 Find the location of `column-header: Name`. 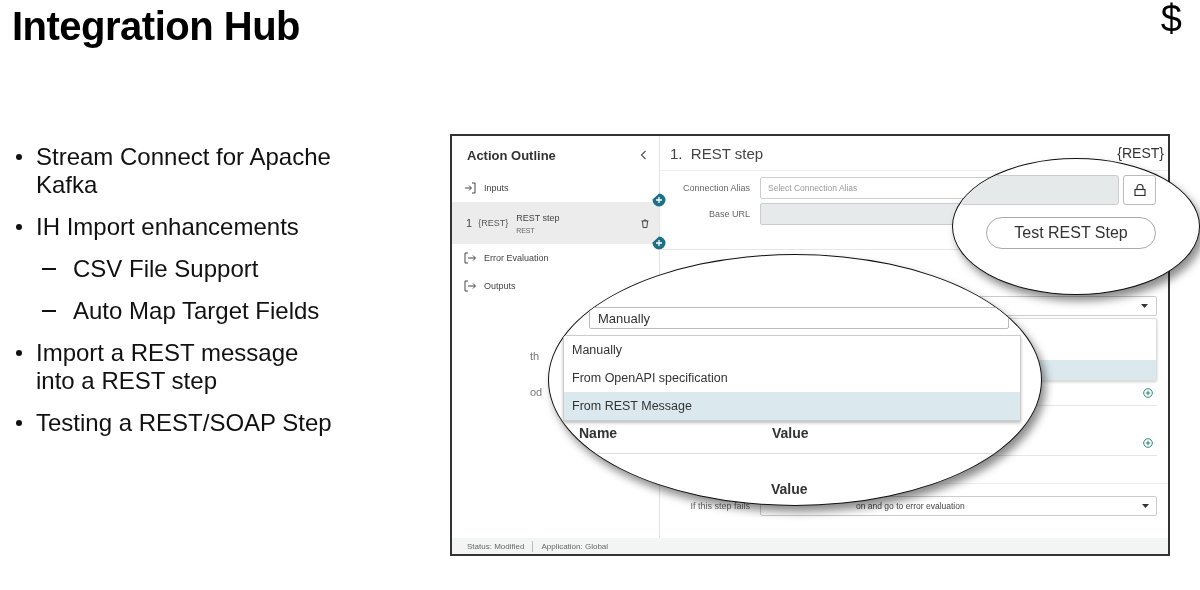

column-header: Name is located at coordinates (598, 433).